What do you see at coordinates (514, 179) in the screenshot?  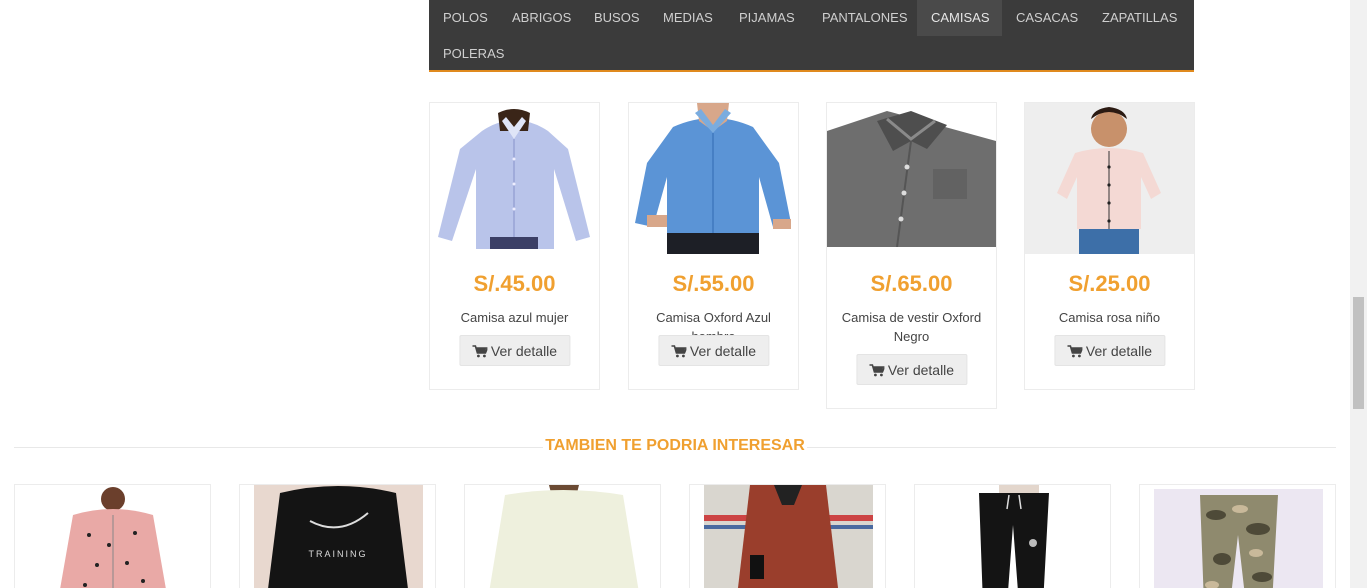 I see `product-image-woman-blue-shirt` at bounding box center [514, 179].